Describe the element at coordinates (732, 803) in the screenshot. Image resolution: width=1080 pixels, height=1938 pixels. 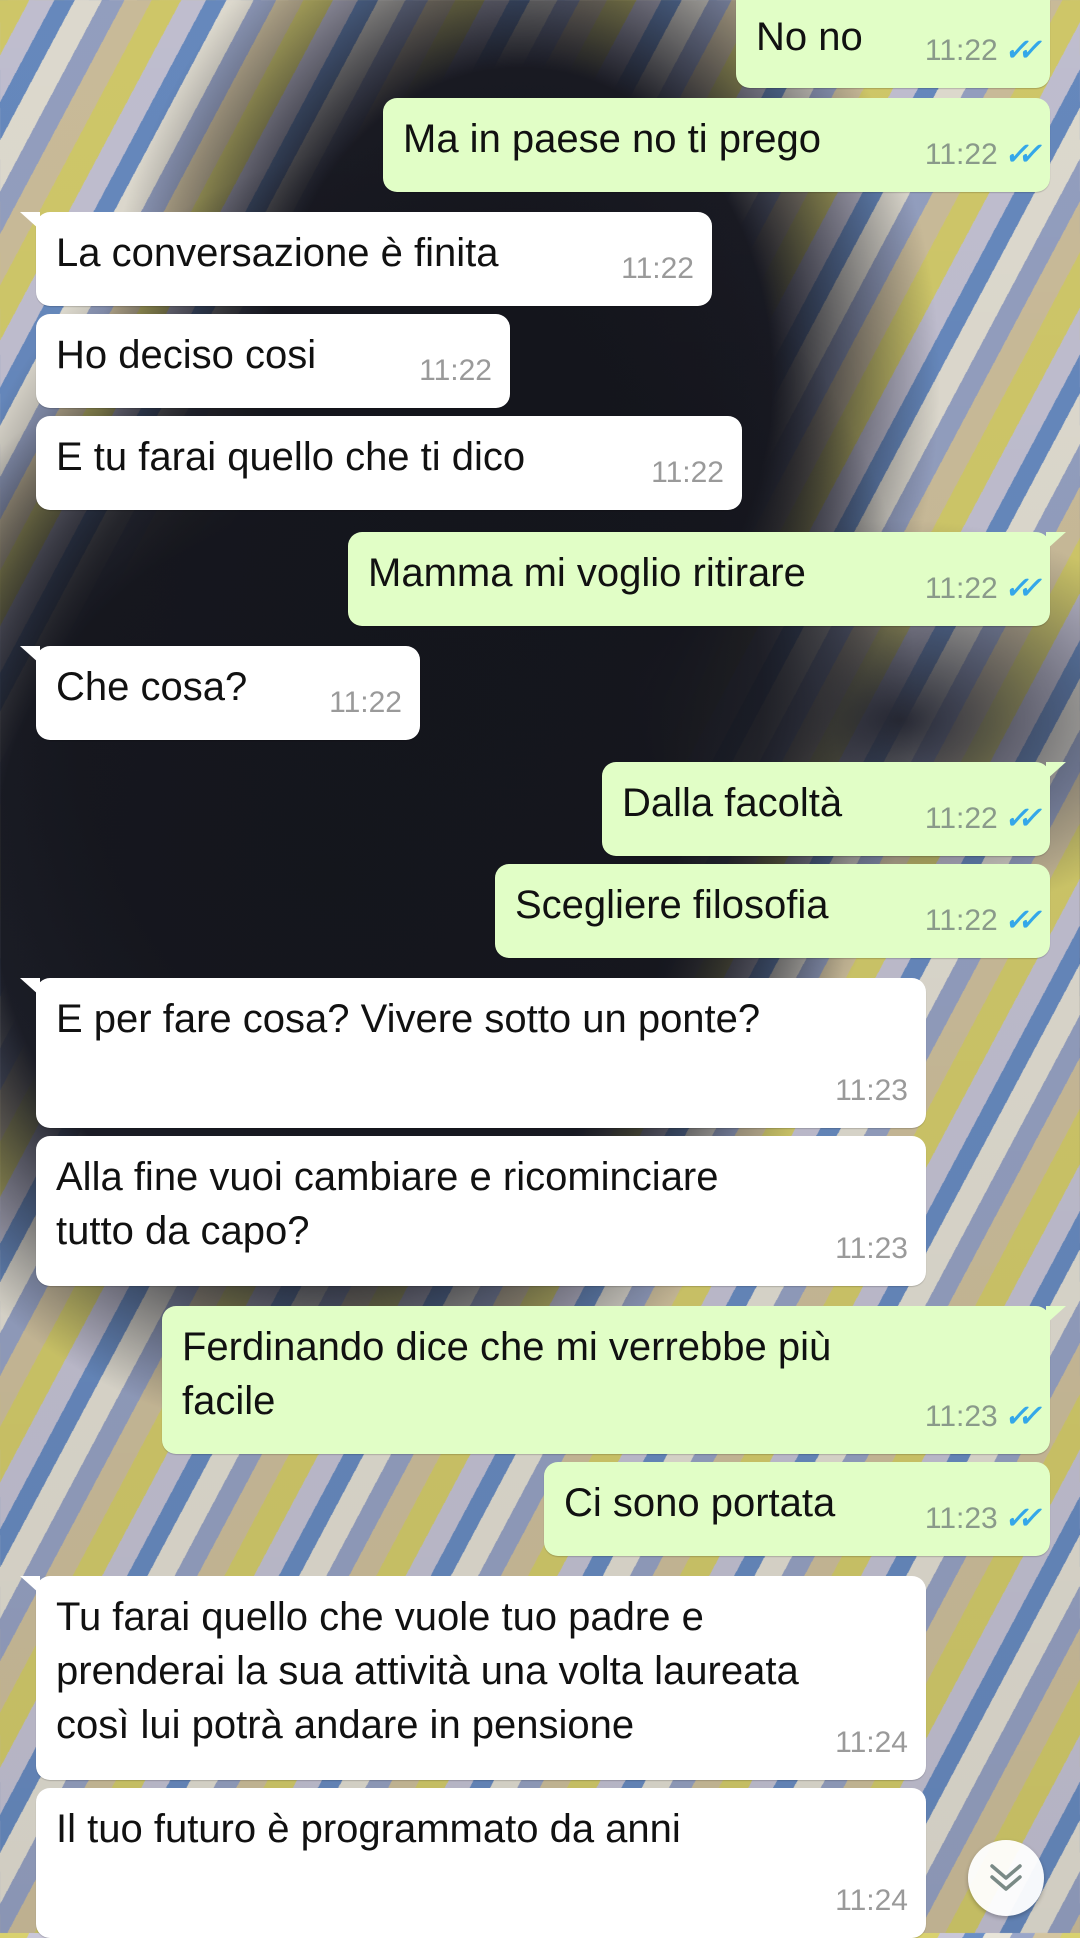
I see `message-text: Dalla facoltà` at that location.